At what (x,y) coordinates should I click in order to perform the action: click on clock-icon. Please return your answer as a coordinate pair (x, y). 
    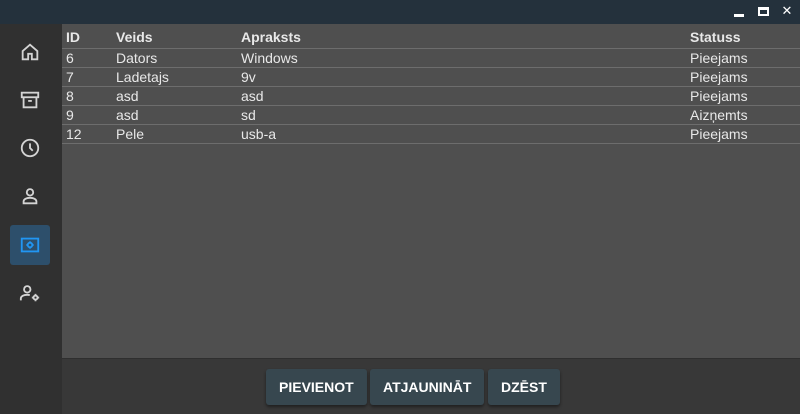
    Looking at the image, I should click on (30, 148).